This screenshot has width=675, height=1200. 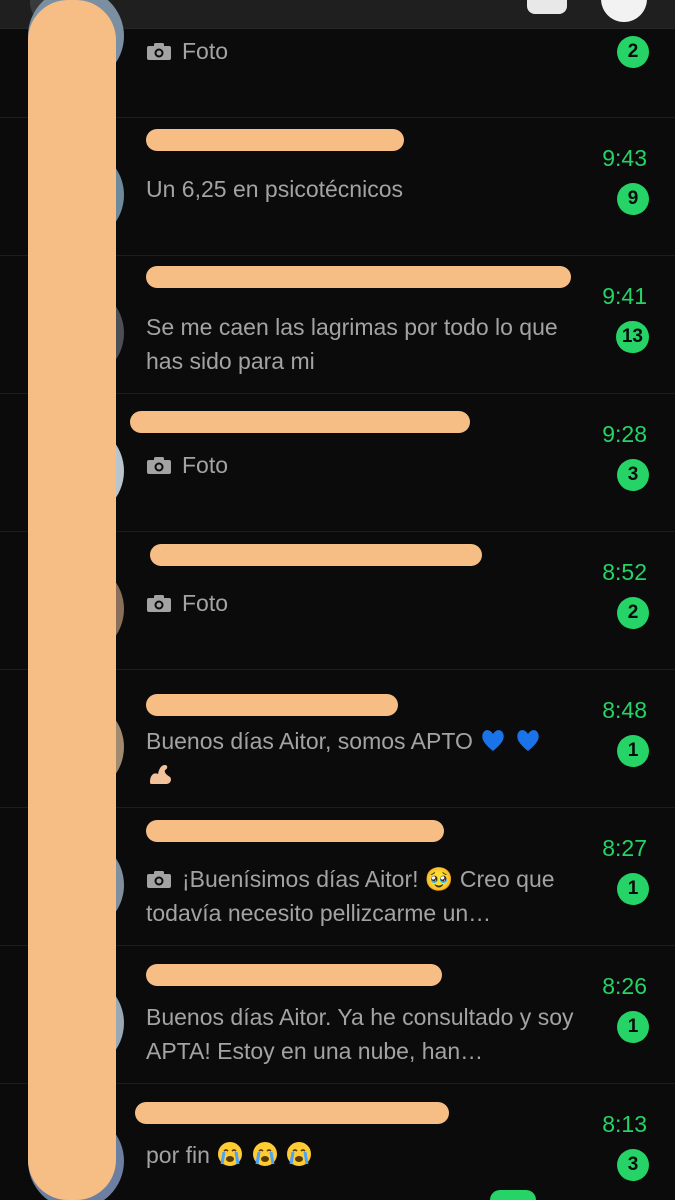 What do you see at coordinates (624, 710) in the screenshot?
I see `message-time: 8:48` at bounding box center [624, 710].